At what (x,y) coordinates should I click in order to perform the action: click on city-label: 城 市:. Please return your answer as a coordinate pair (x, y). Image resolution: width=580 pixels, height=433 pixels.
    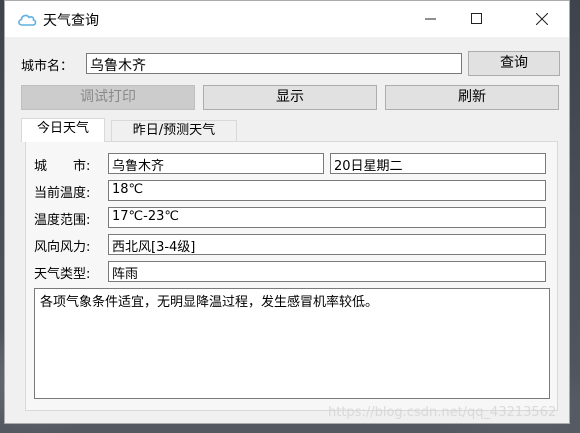
    Looking at the image, I should click on (62, 166).